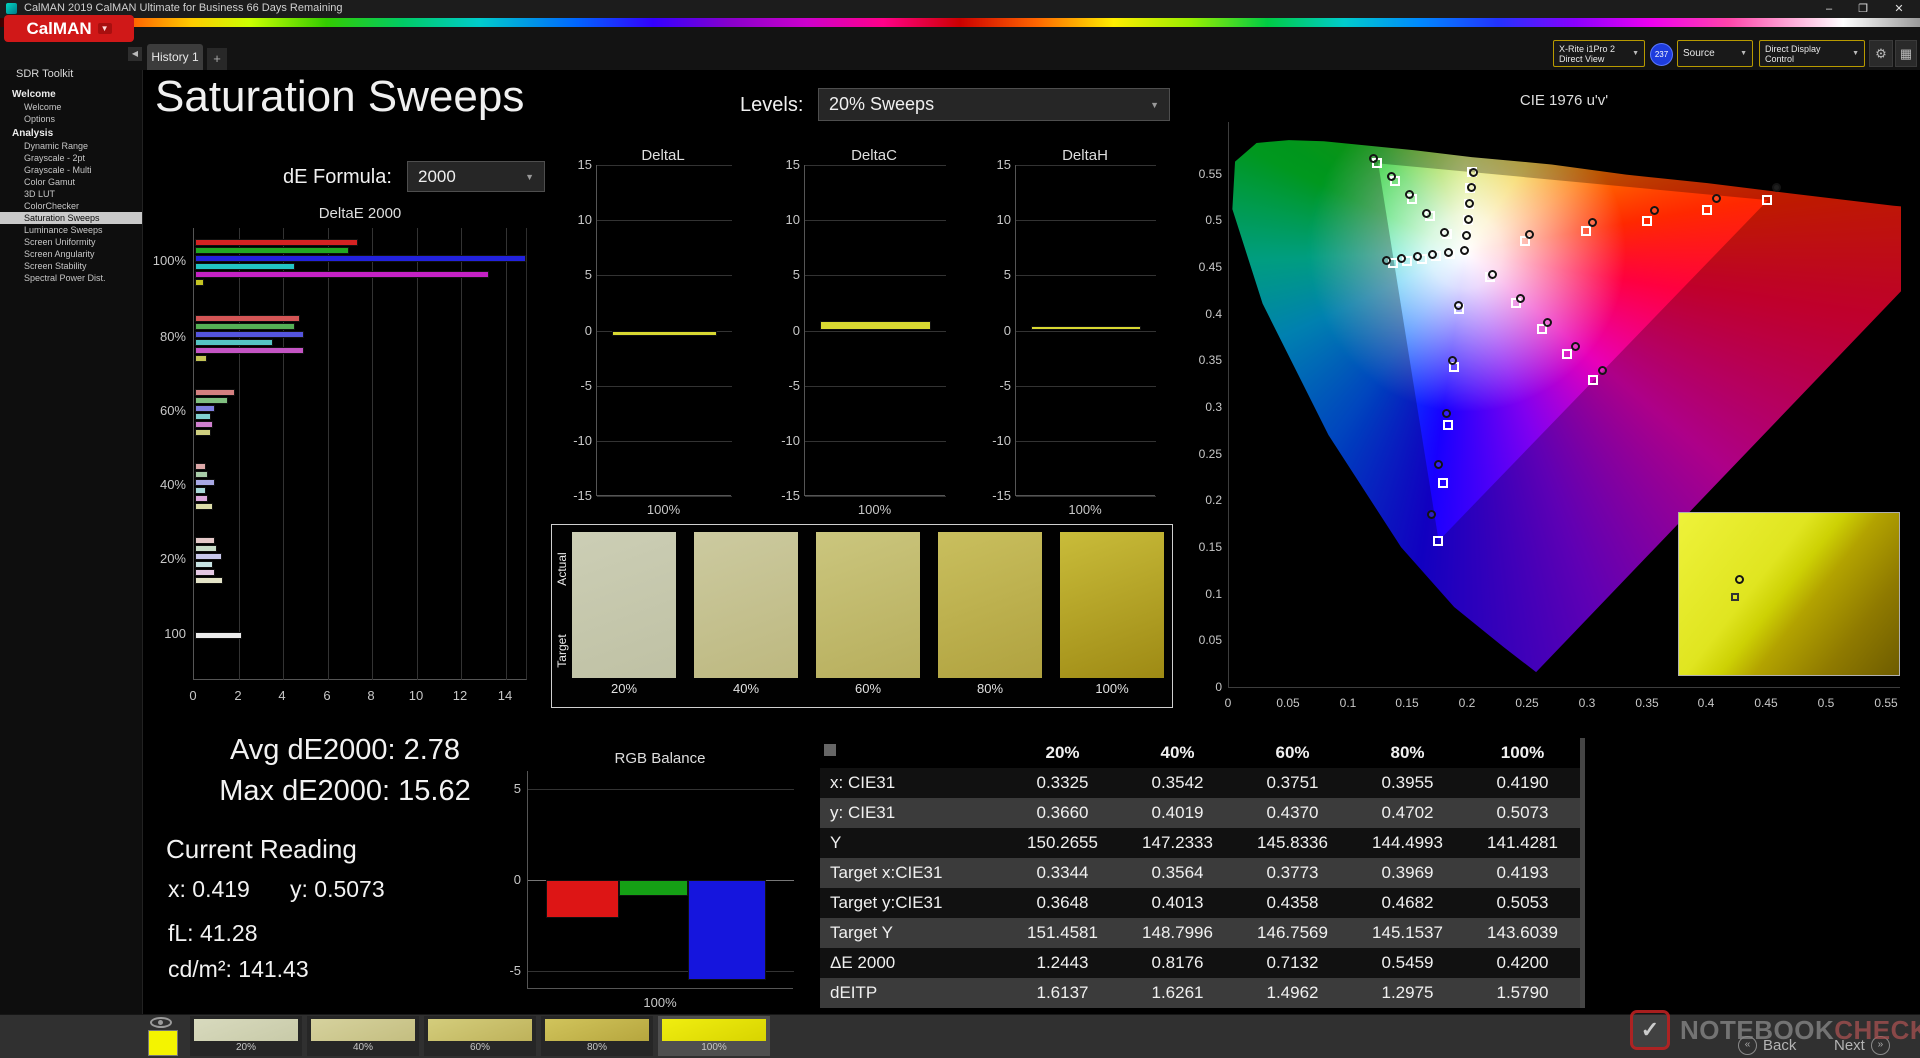 This screenshot has width=1920, height=1058. What do you see at coordinates (994, 104) in the screenshot?
I see `levels-dropdown: 20% Sweeps ▼` at bounding box center [994, 104].